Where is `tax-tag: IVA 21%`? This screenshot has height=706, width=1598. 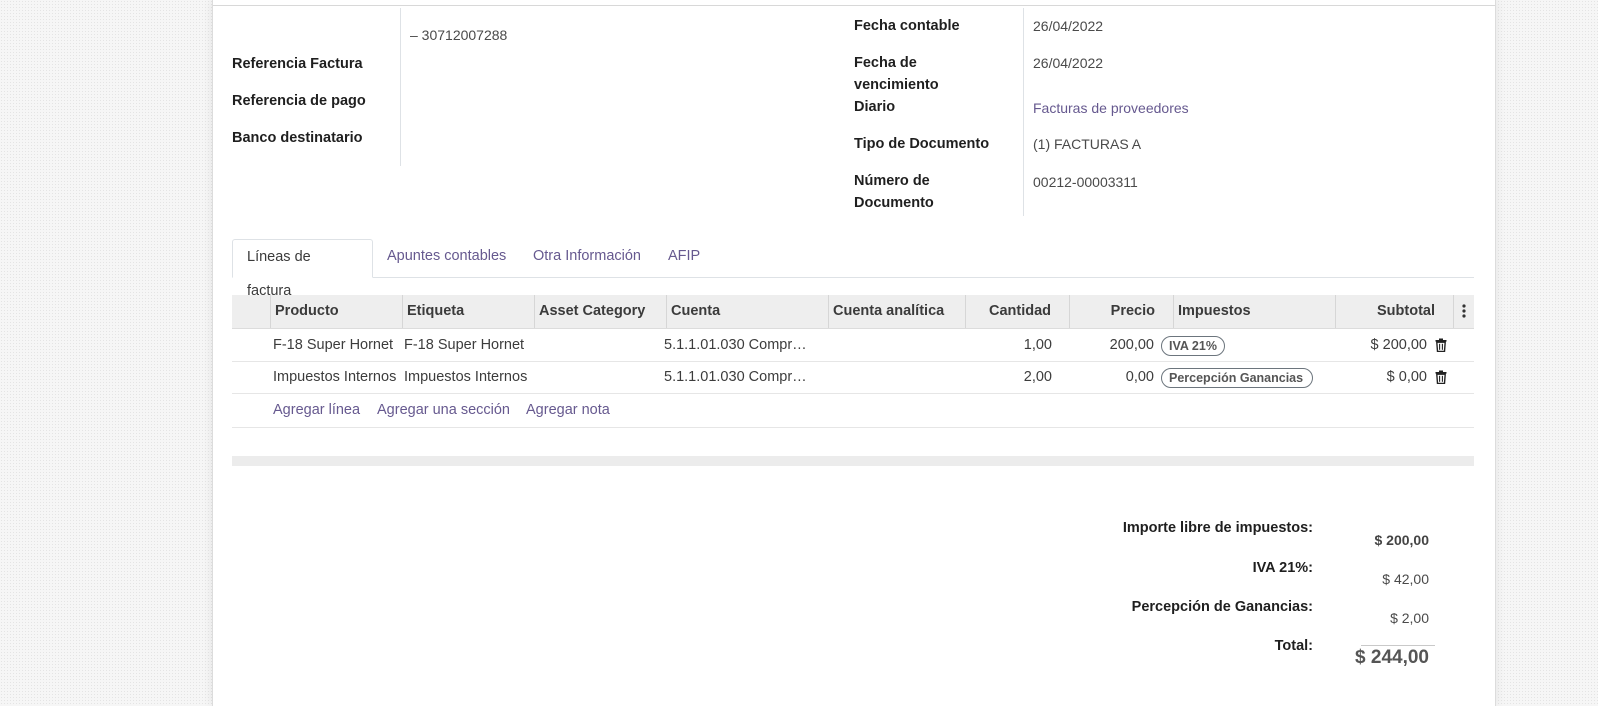 tax-tag: IVA 21% is located at coordinates (1193, 346).